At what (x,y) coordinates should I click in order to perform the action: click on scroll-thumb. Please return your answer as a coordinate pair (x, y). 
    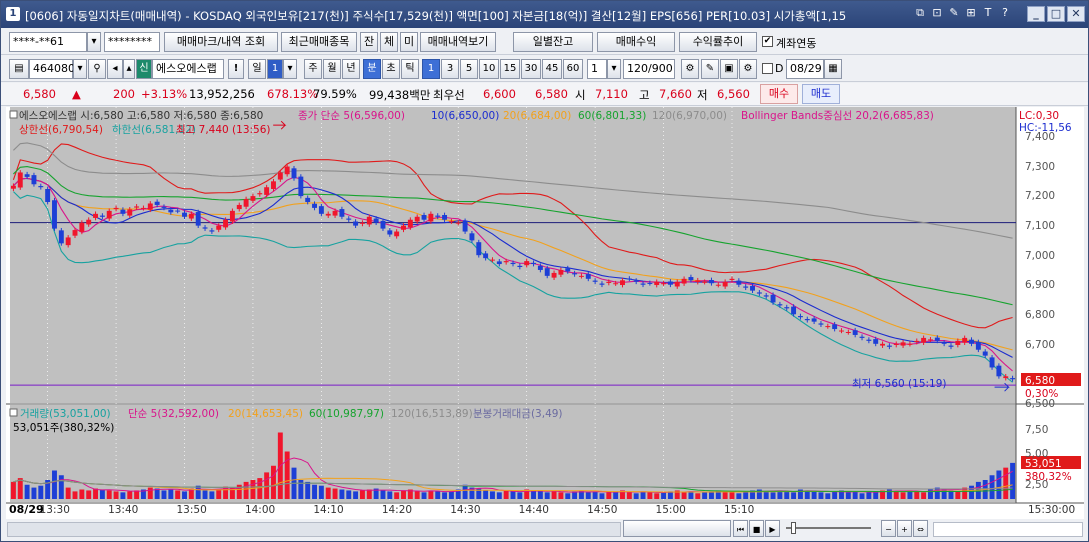
    Looking at the image, I should click on (677, 528).